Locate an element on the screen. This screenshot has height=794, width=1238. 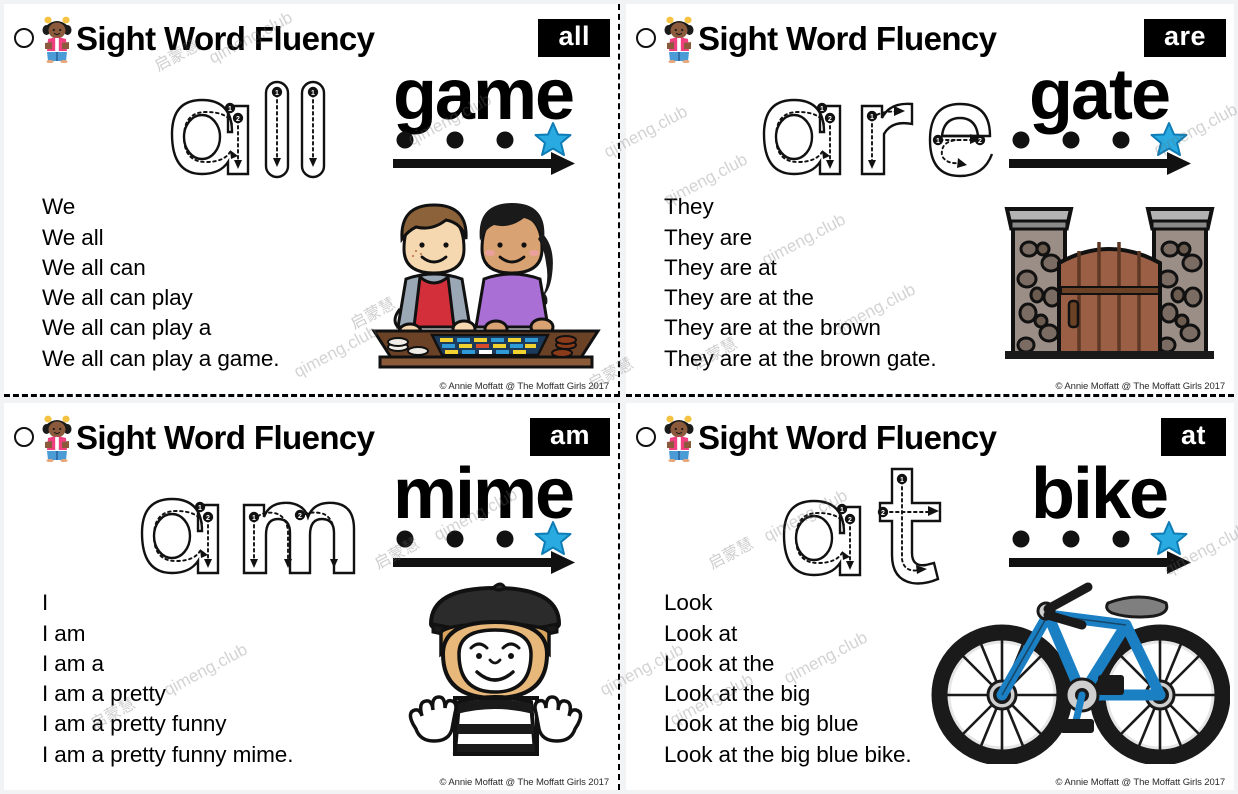
sentence-line: They are at the brown is located at coordinates (772, 328).